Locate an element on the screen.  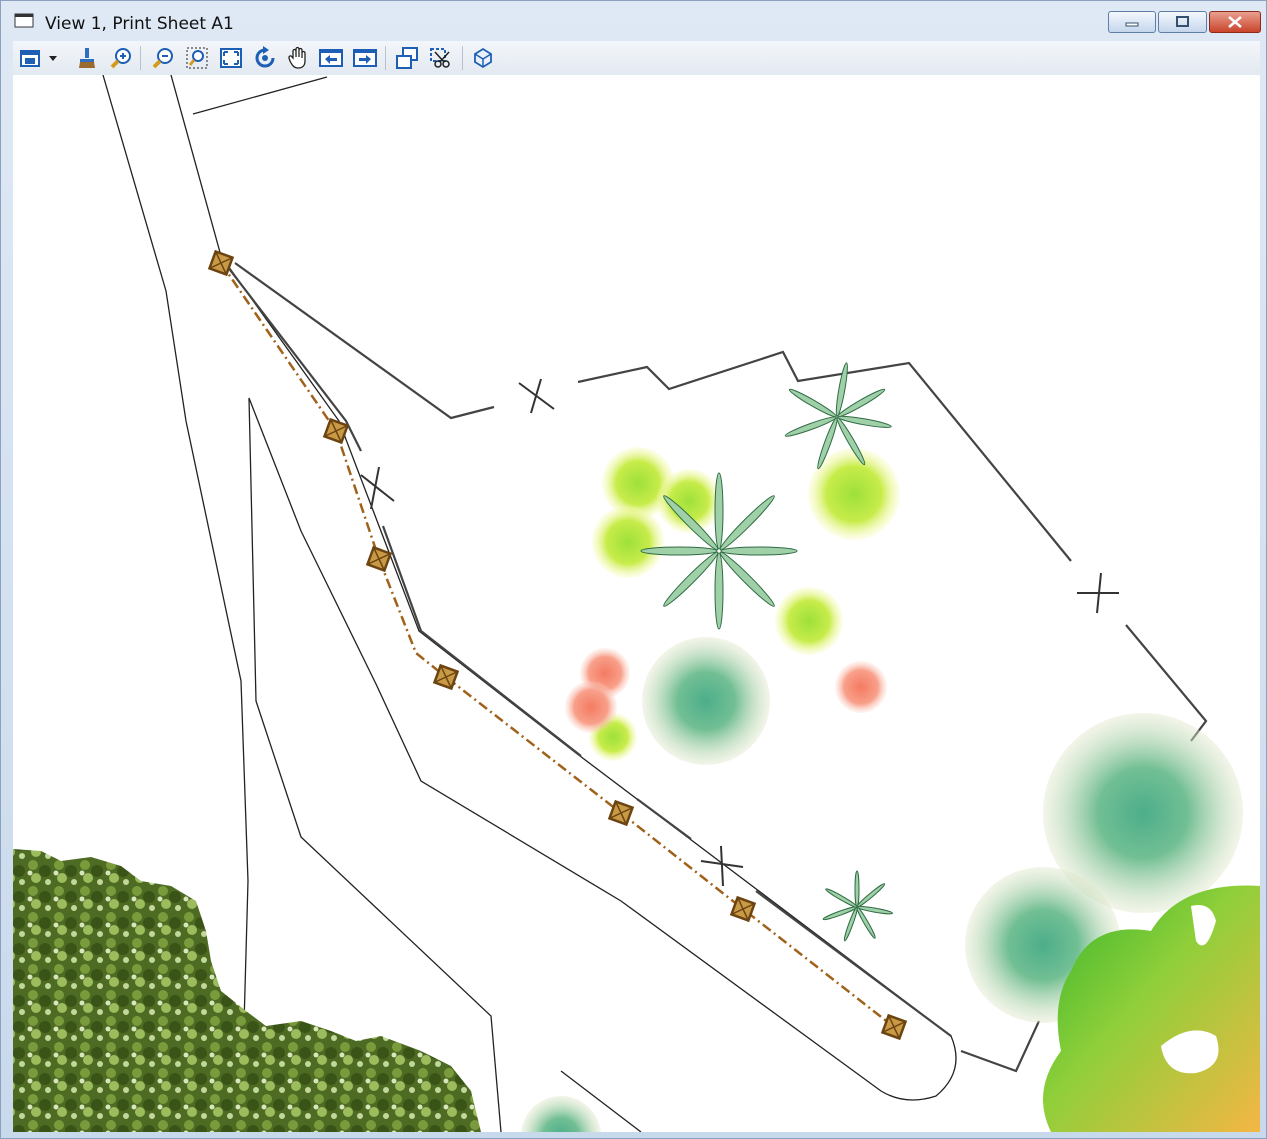
view-display-style-icon is located at coordinates (87, 58).